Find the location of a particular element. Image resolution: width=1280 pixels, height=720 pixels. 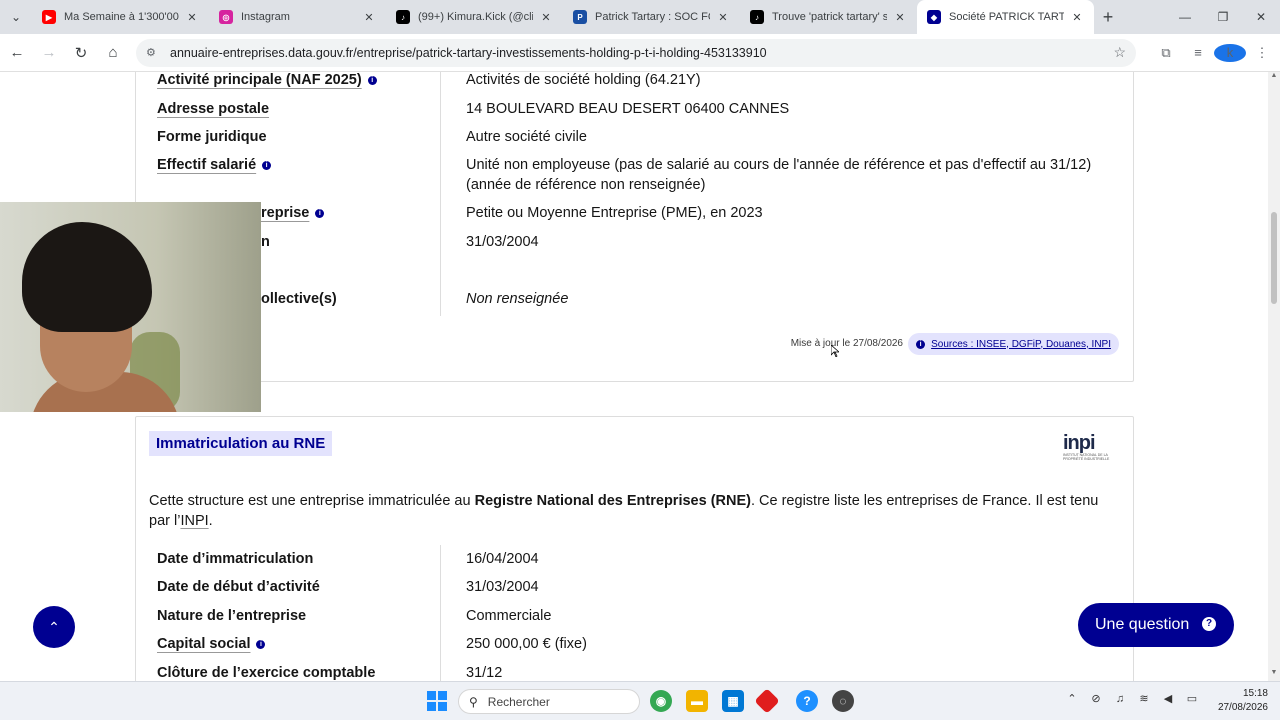

tab-title: (99+) Kimura.Kick (@clip2k is located at coordinates (475, 17).